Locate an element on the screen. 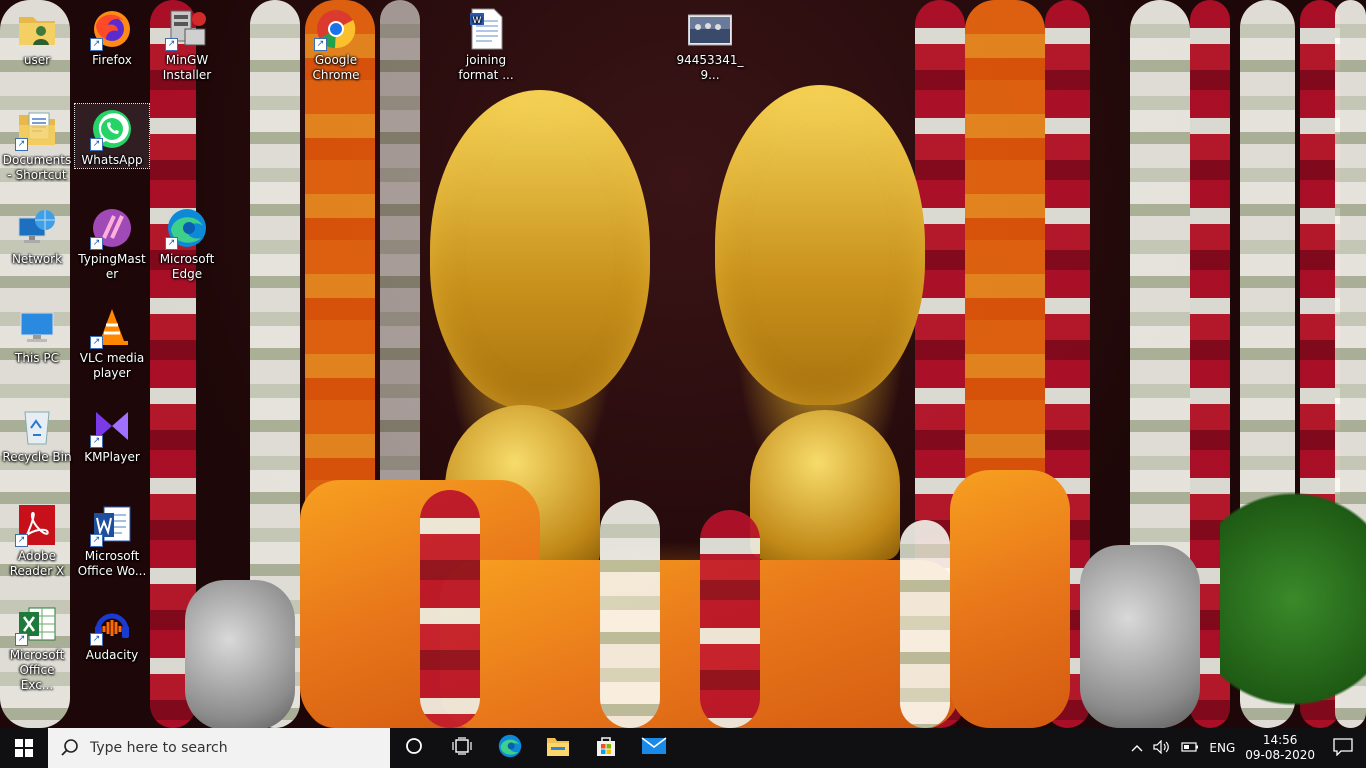  documents-folder-icon: ↗ is located at coordinates (37, 129).